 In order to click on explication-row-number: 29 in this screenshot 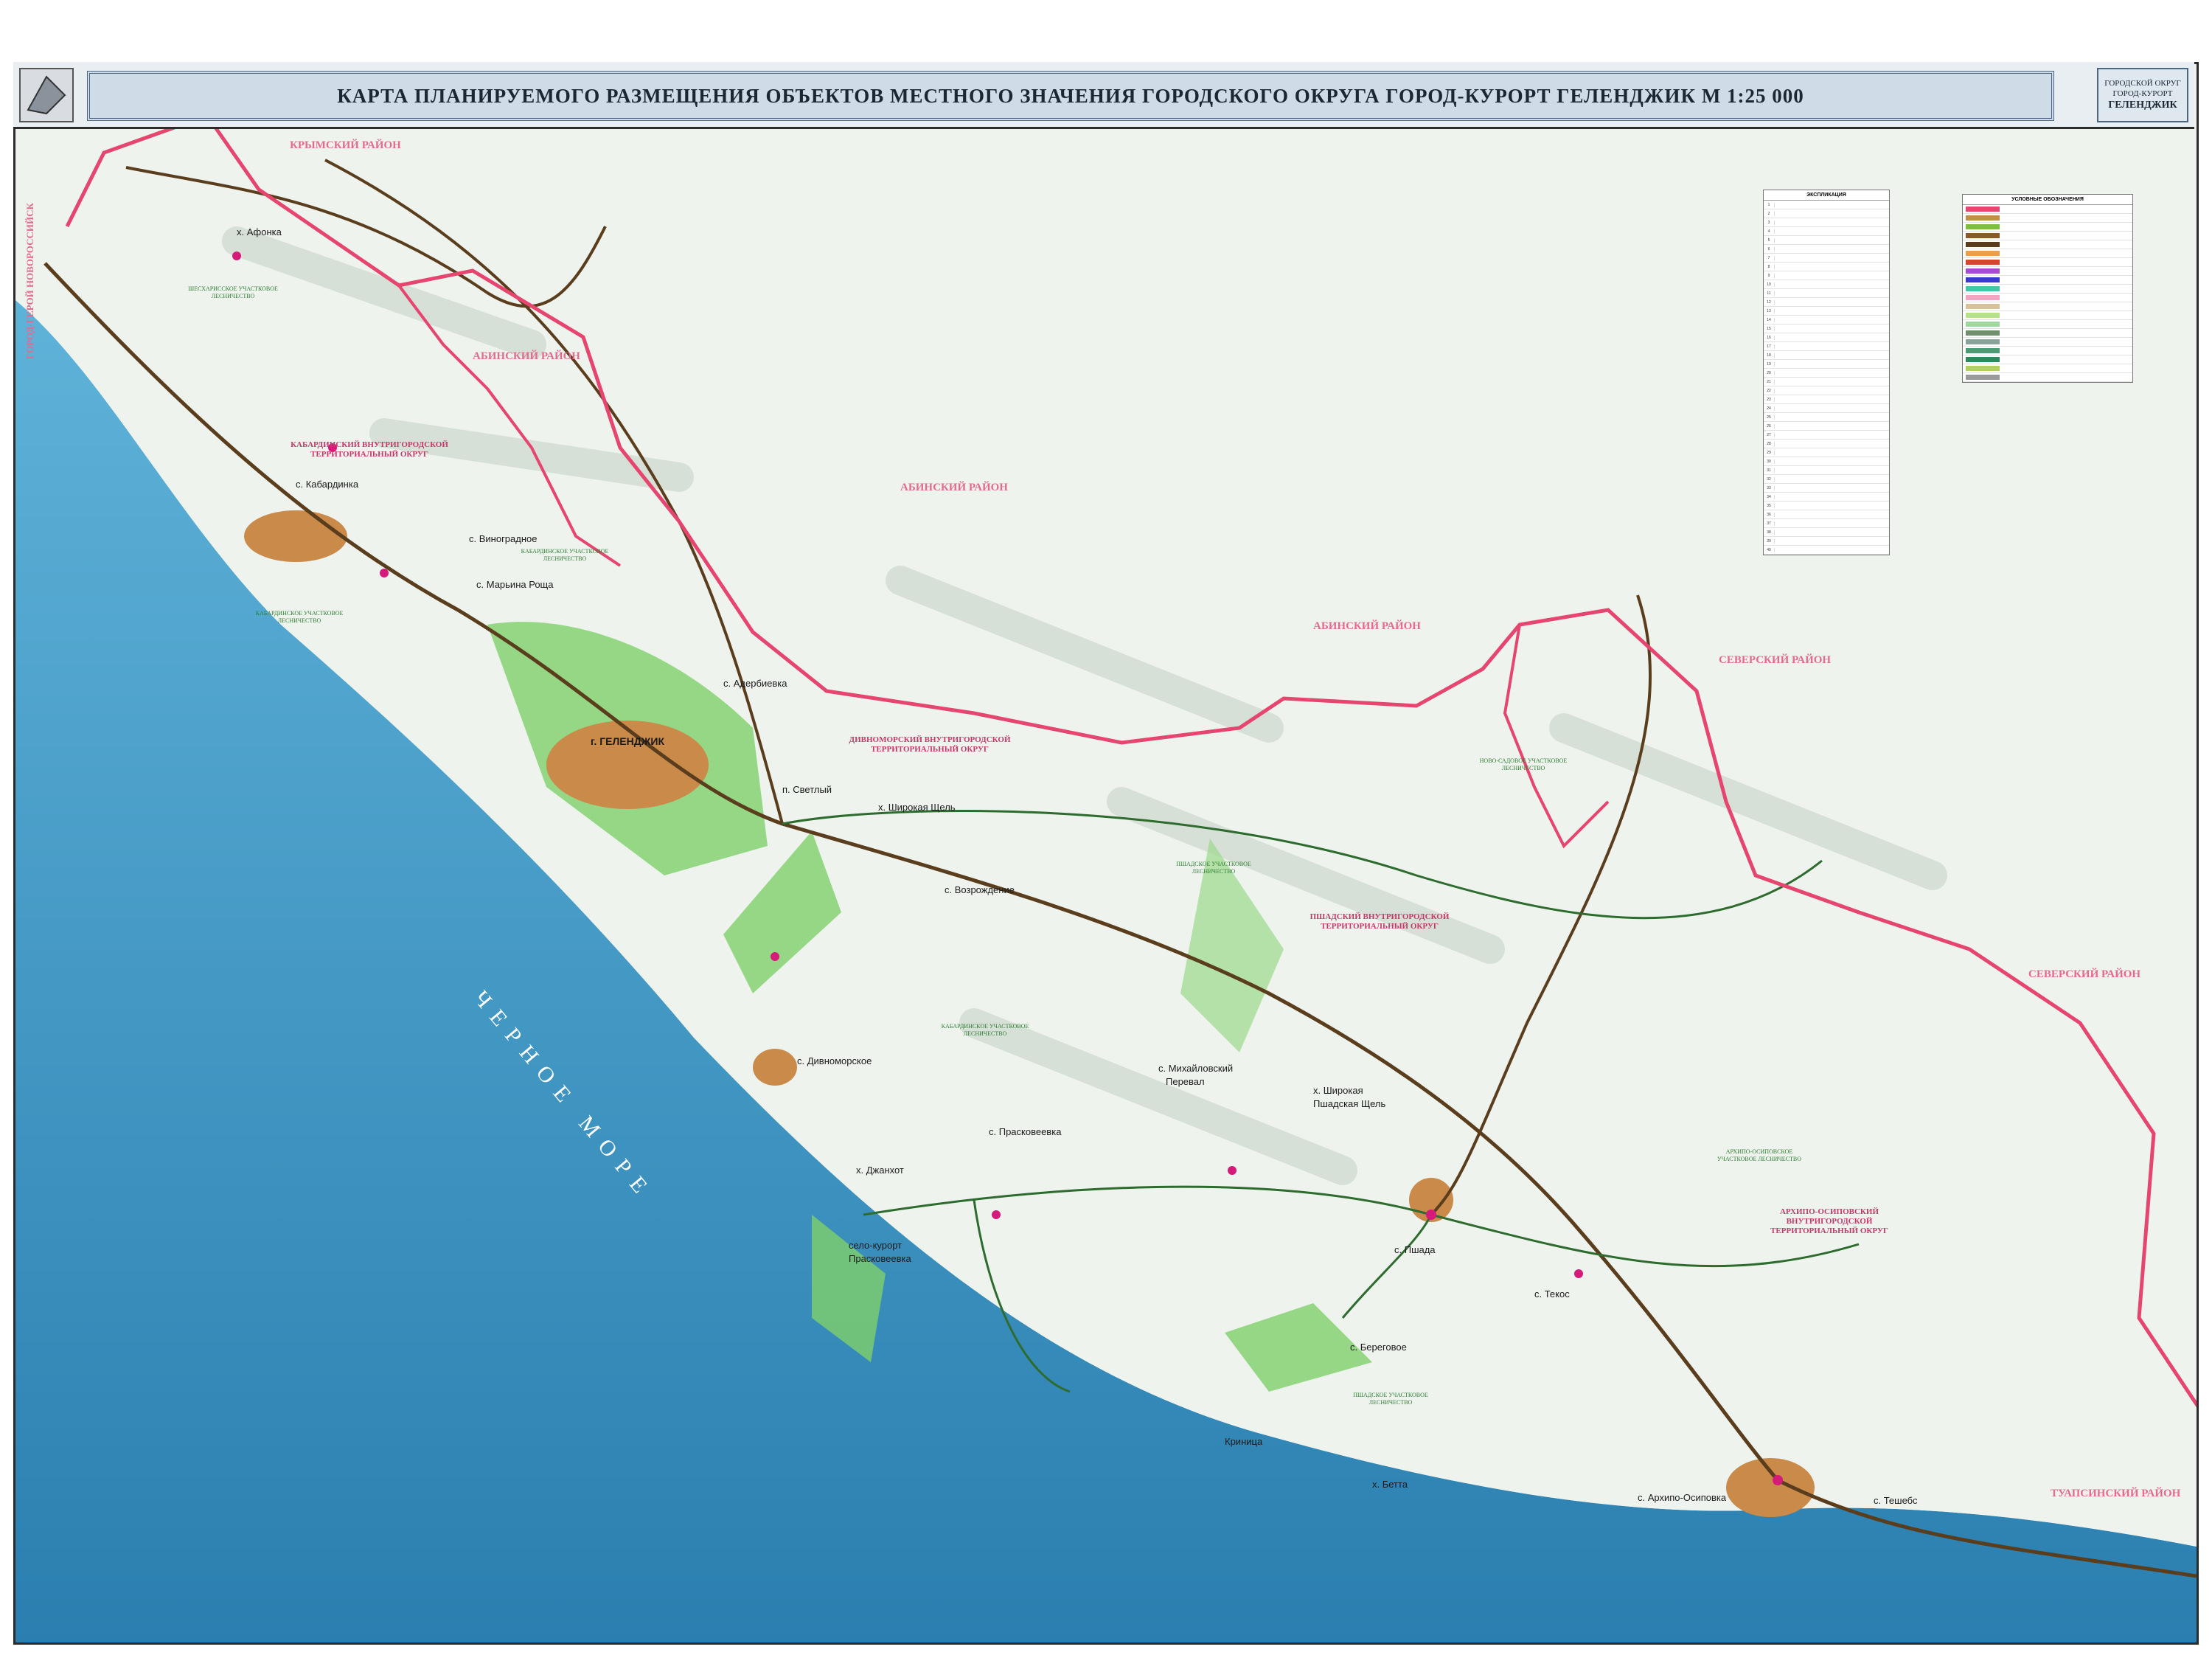, I will do `click(1769, 452)`.